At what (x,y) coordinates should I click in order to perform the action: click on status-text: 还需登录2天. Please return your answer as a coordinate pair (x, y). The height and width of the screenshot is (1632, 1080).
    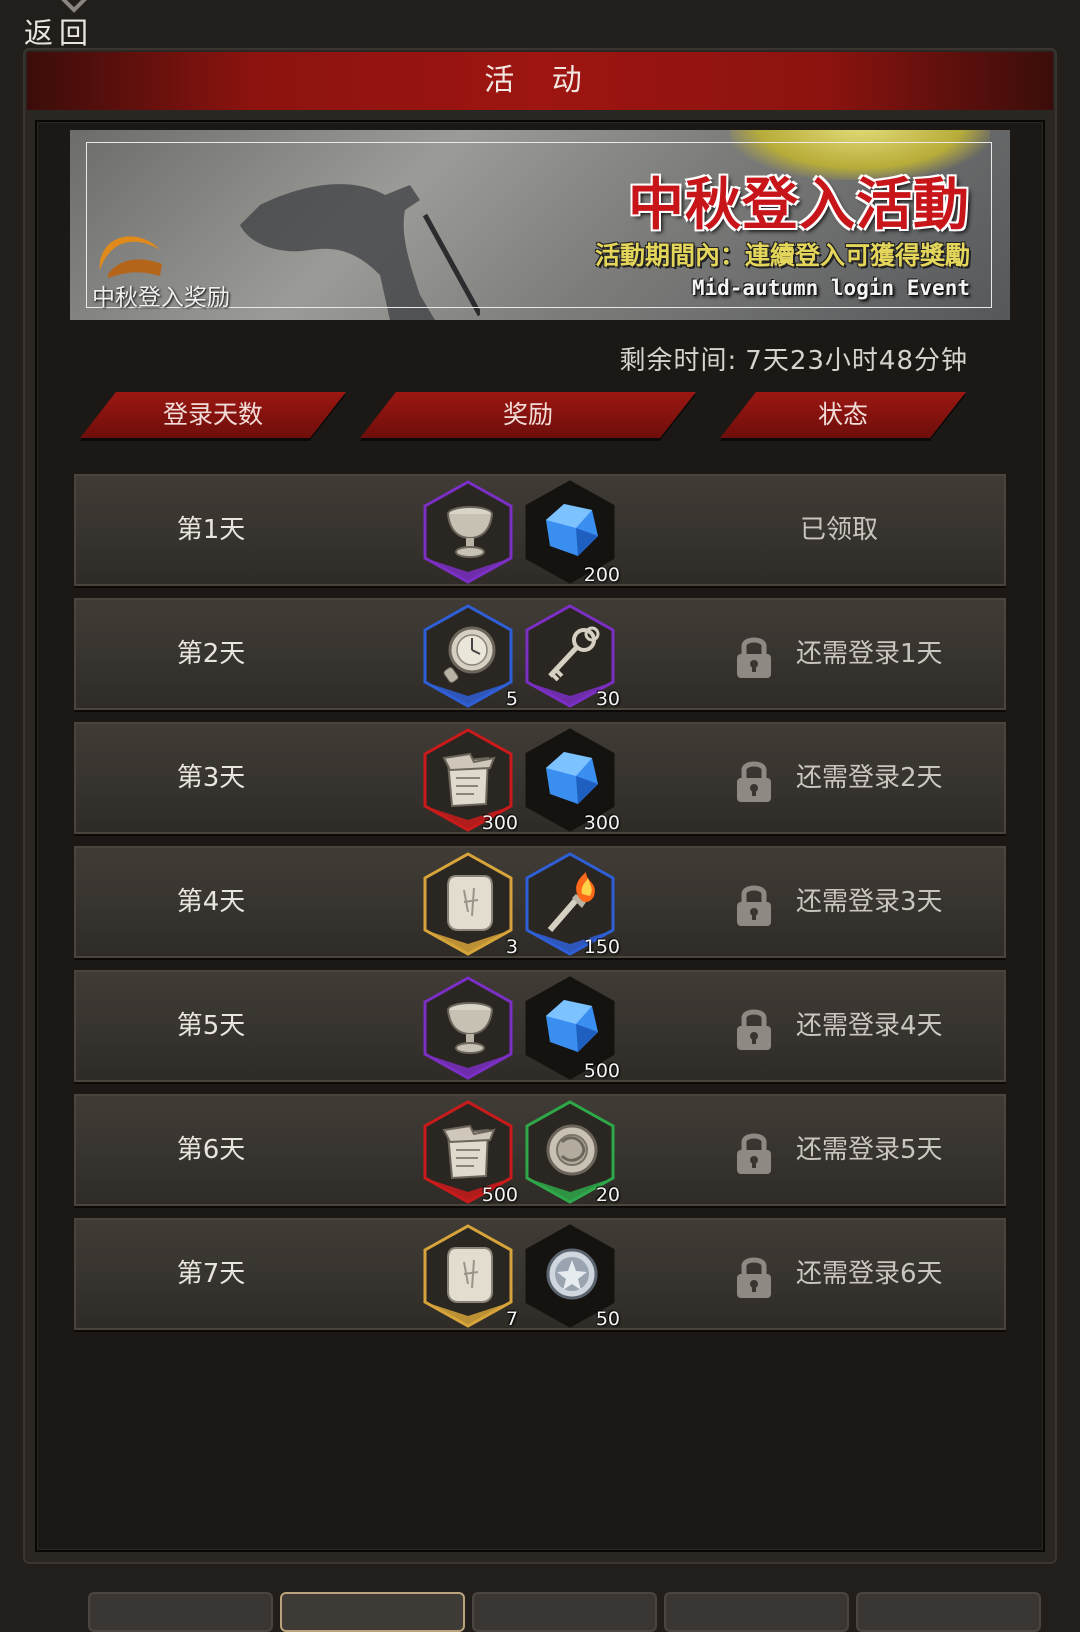
    Looking at the image, I should click on (869, 778).